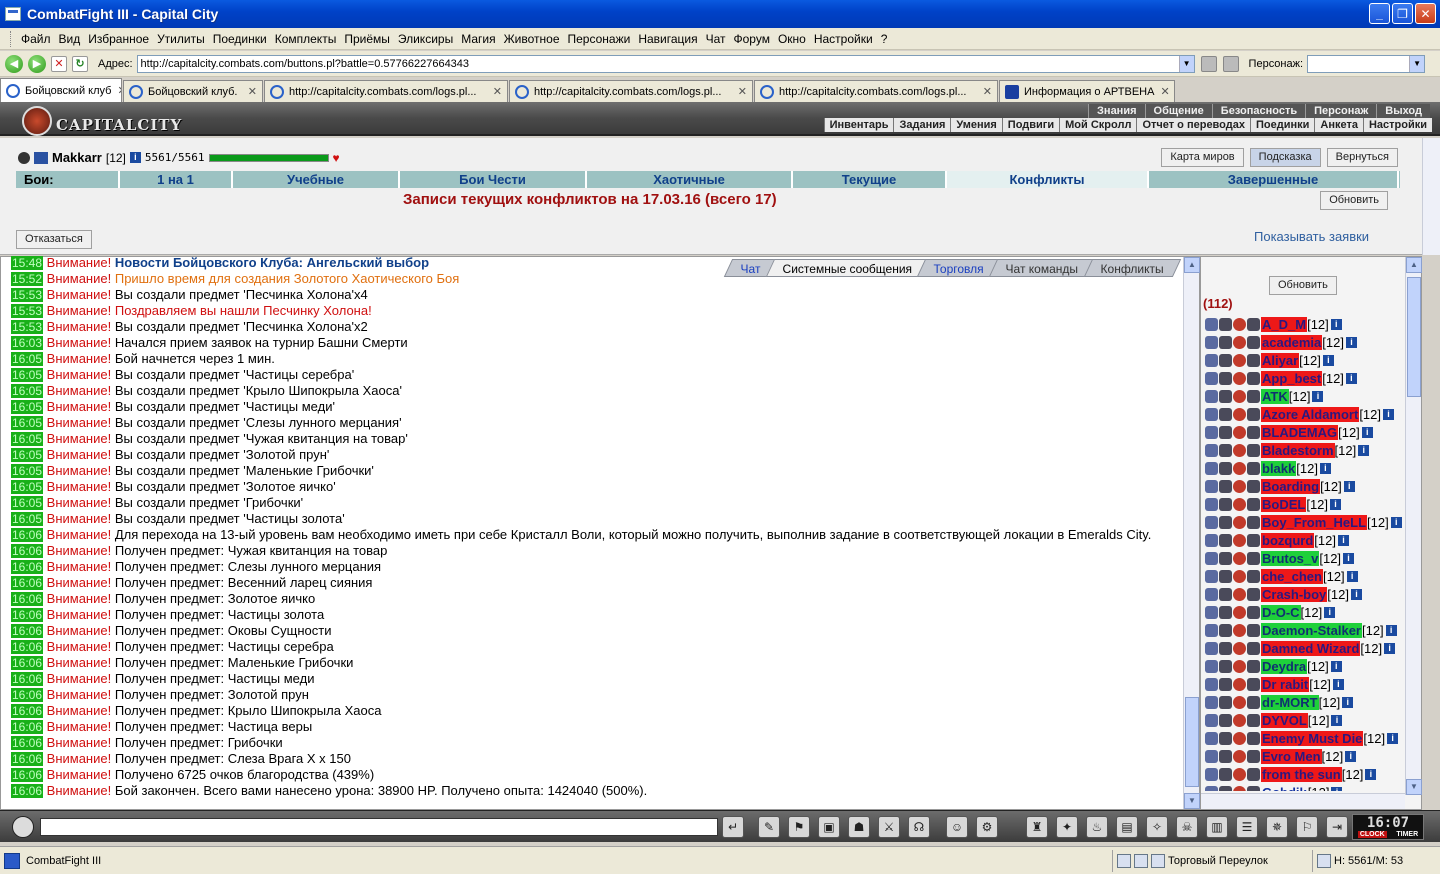 The height and width of the screenshot is (874, 1440). Describe the element at coordinates (859, 827) in the screenshot. I see `fighter-icon: ☗` at that location.